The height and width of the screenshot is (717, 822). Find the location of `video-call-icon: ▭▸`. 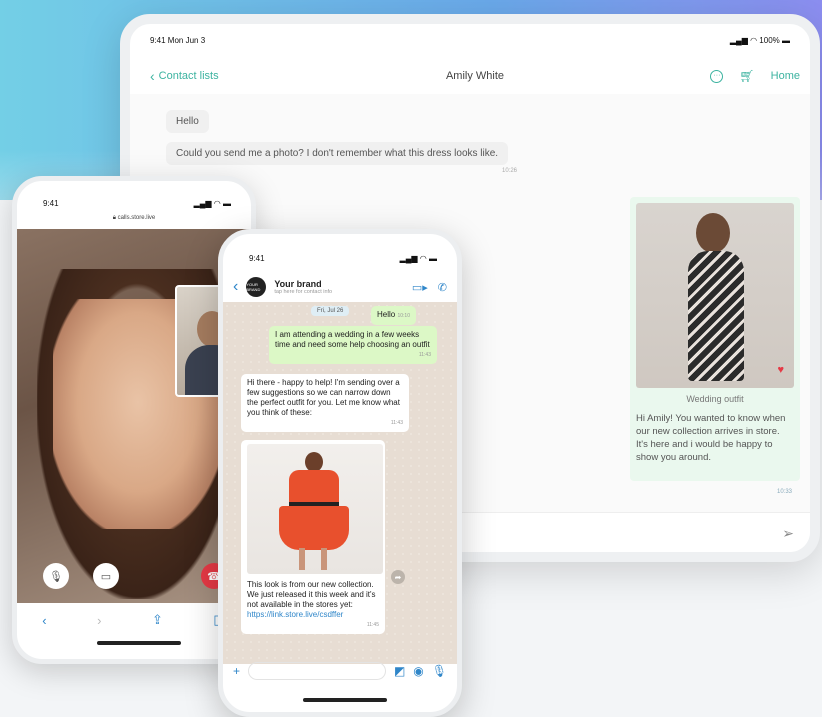

video-call-icon: ▭▸ is located at coordinates (420, 287).